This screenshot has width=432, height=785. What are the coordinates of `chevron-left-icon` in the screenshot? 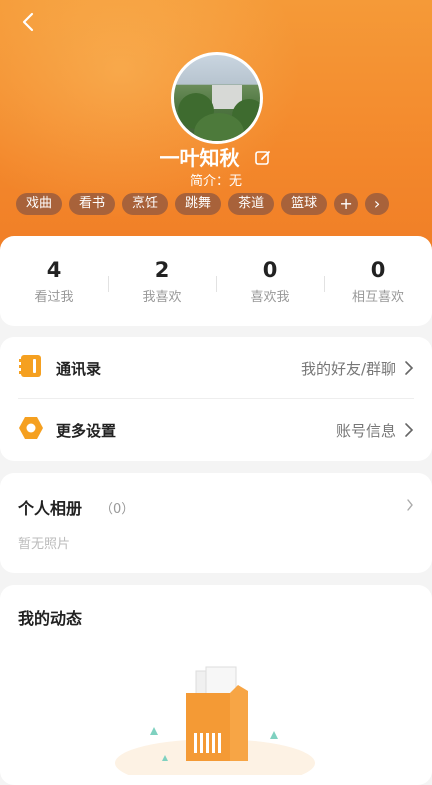 It's located at (28, 22).